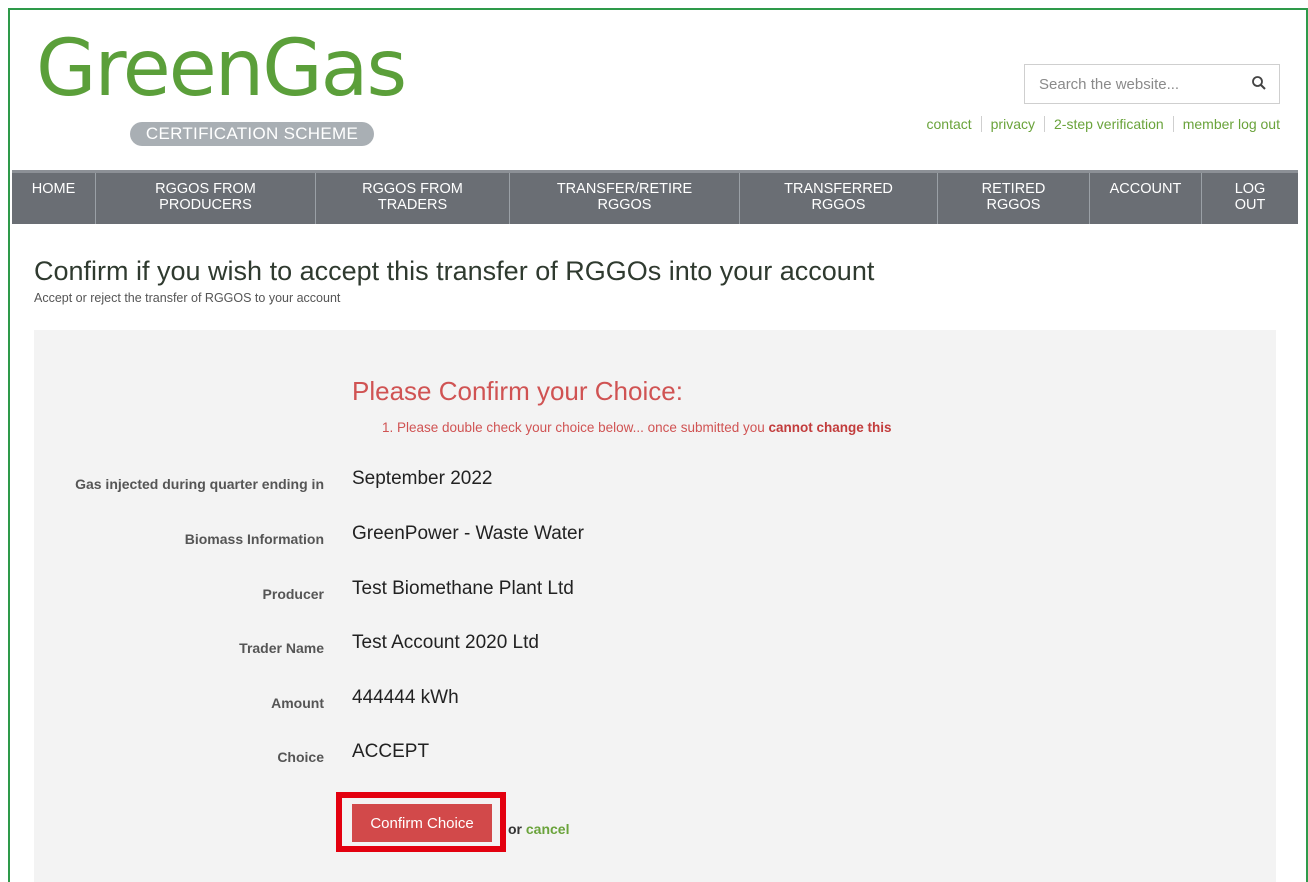 This screenshot has height=882, width=1308. I want to click on link-2-step-verification: 2-step verification, so click(1109, 124).